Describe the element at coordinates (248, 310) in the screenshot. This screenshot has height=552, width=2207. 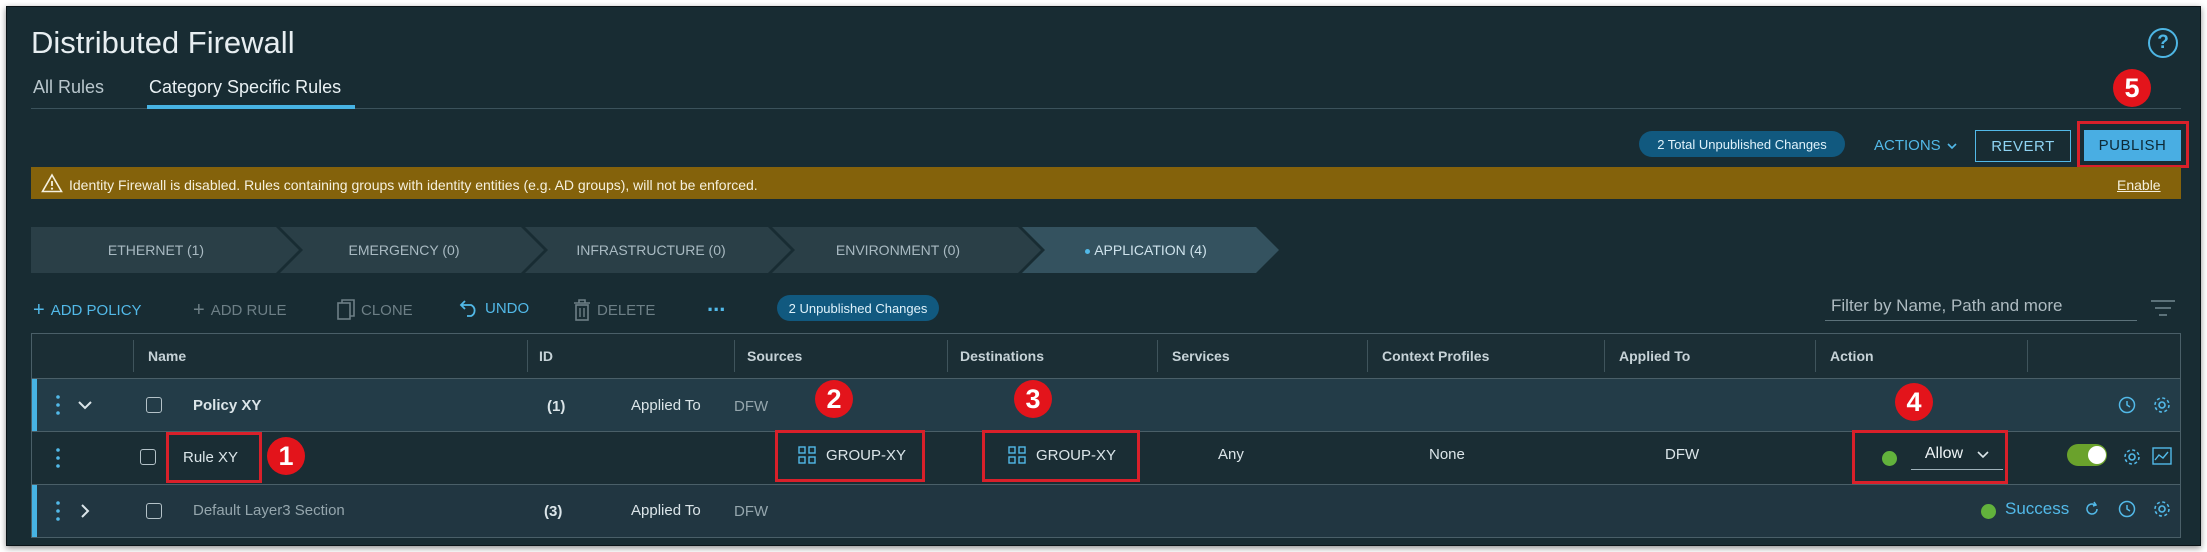
I see `add-rule-label: ADD RULE` at that location.